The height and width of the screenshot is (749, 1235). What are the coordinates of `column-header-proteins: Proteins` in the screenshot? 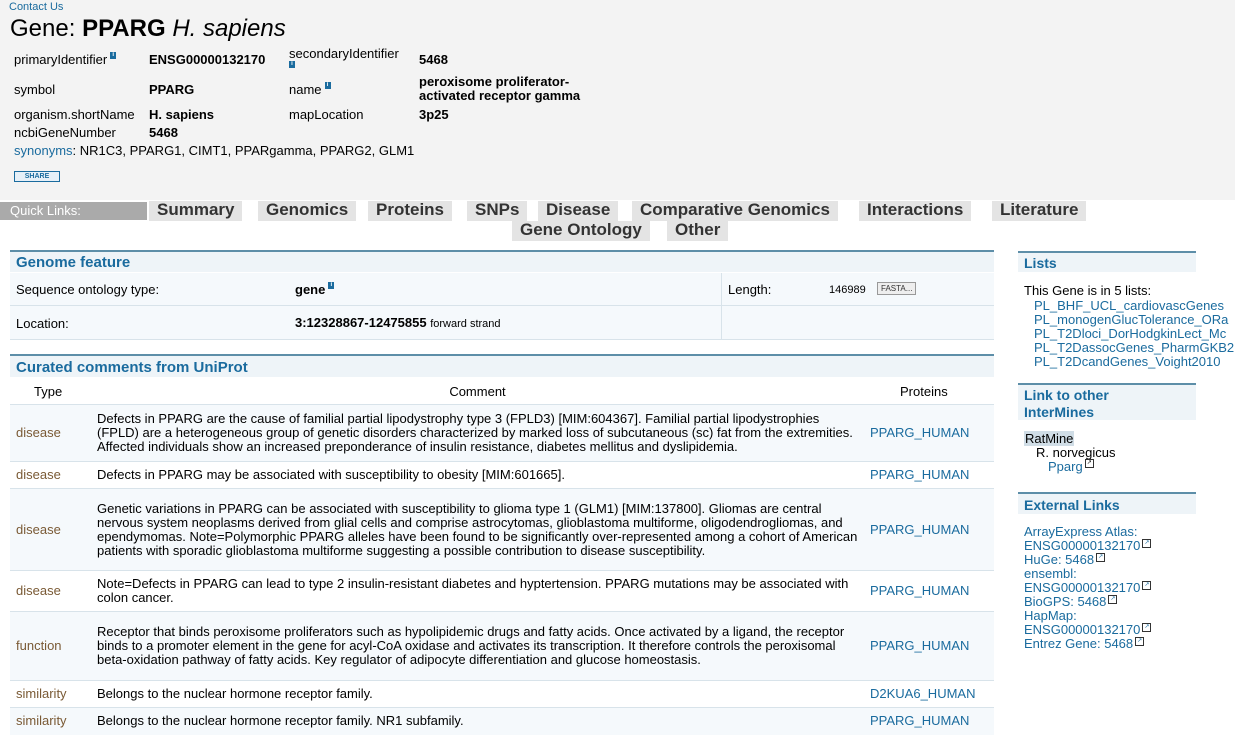 It's located at (924, 391).